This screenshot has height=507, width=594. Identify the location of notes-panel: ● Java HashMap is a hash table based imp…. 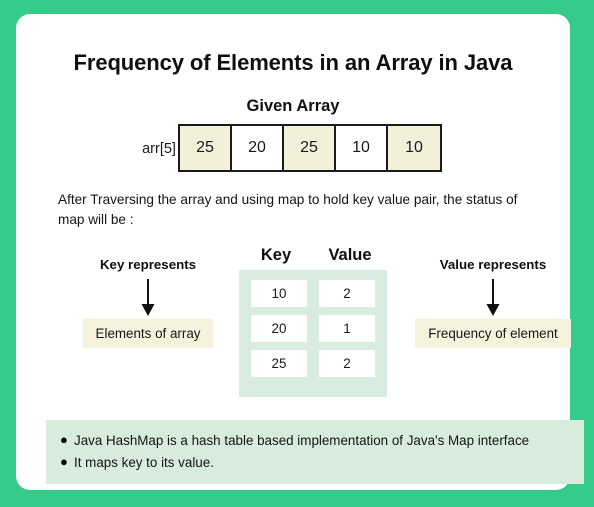
(315, 452).